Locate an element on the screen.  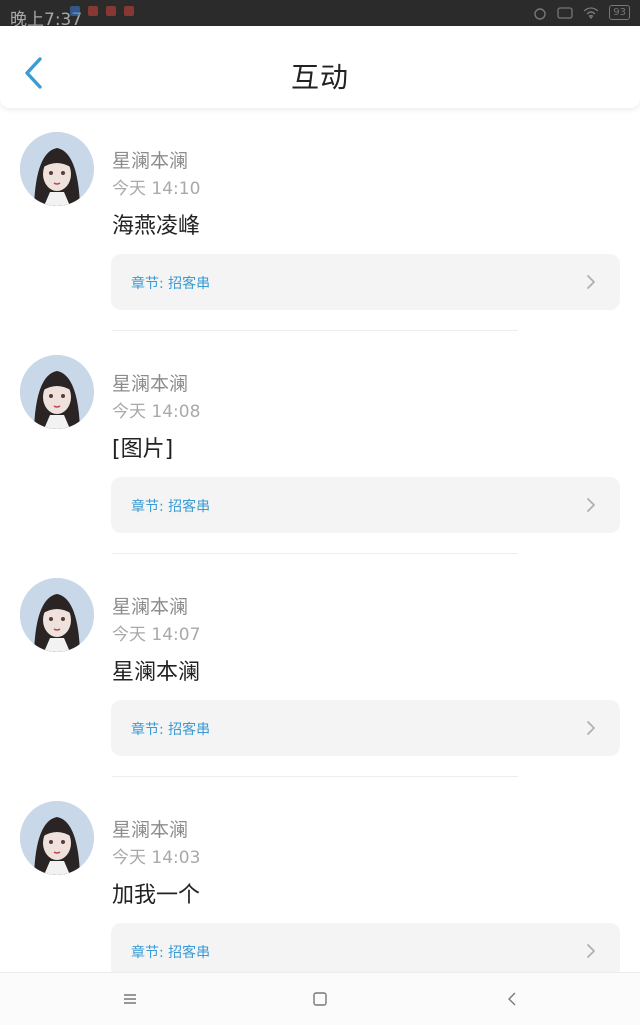
notification-icons is located at coordinates (102, 11).